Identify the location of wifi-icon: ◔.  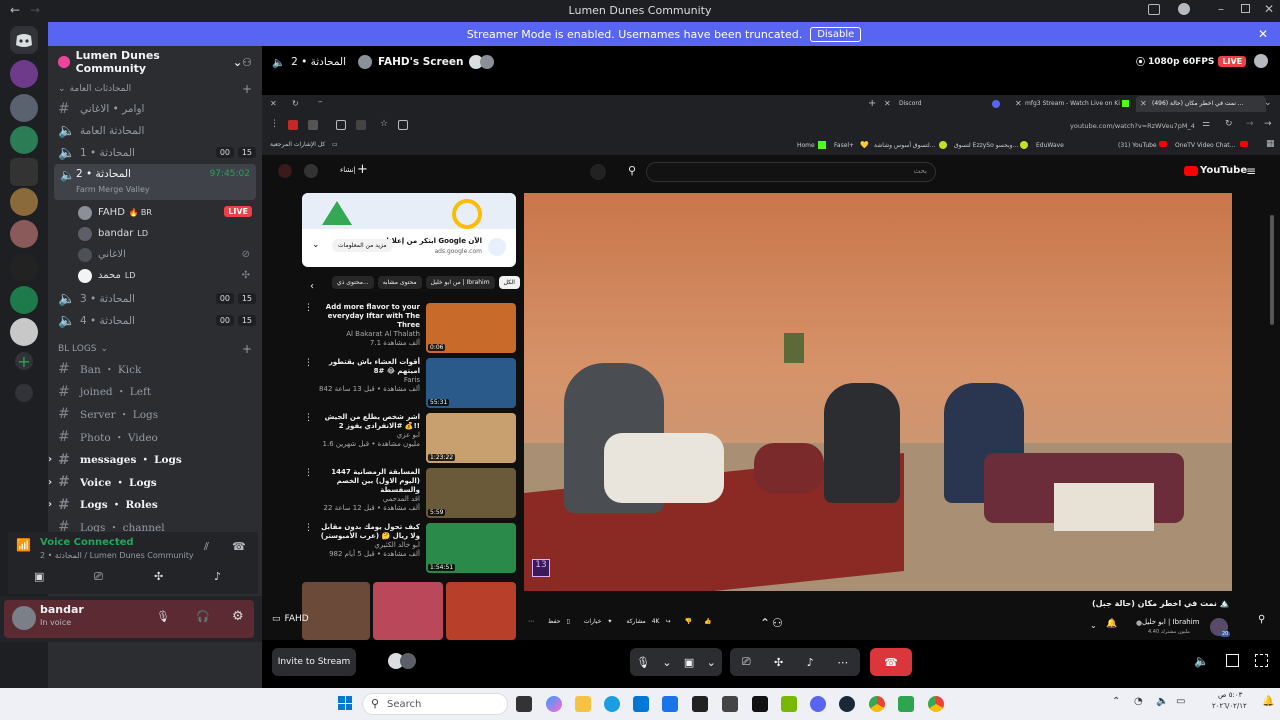
(1138, 701).